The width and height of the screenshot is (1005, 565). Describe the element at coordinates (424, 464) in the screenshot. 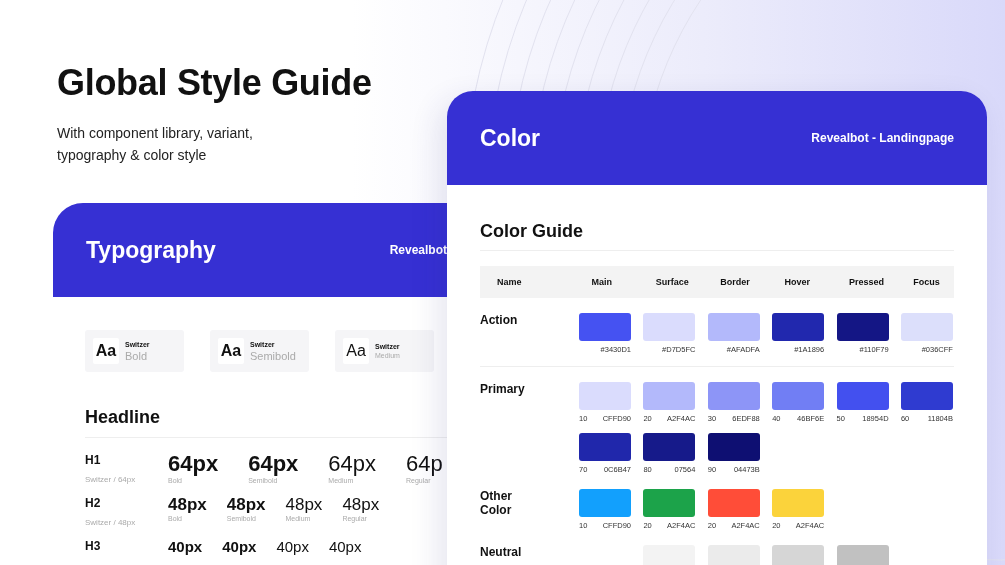

I see `type-sample: 64p` at that location.